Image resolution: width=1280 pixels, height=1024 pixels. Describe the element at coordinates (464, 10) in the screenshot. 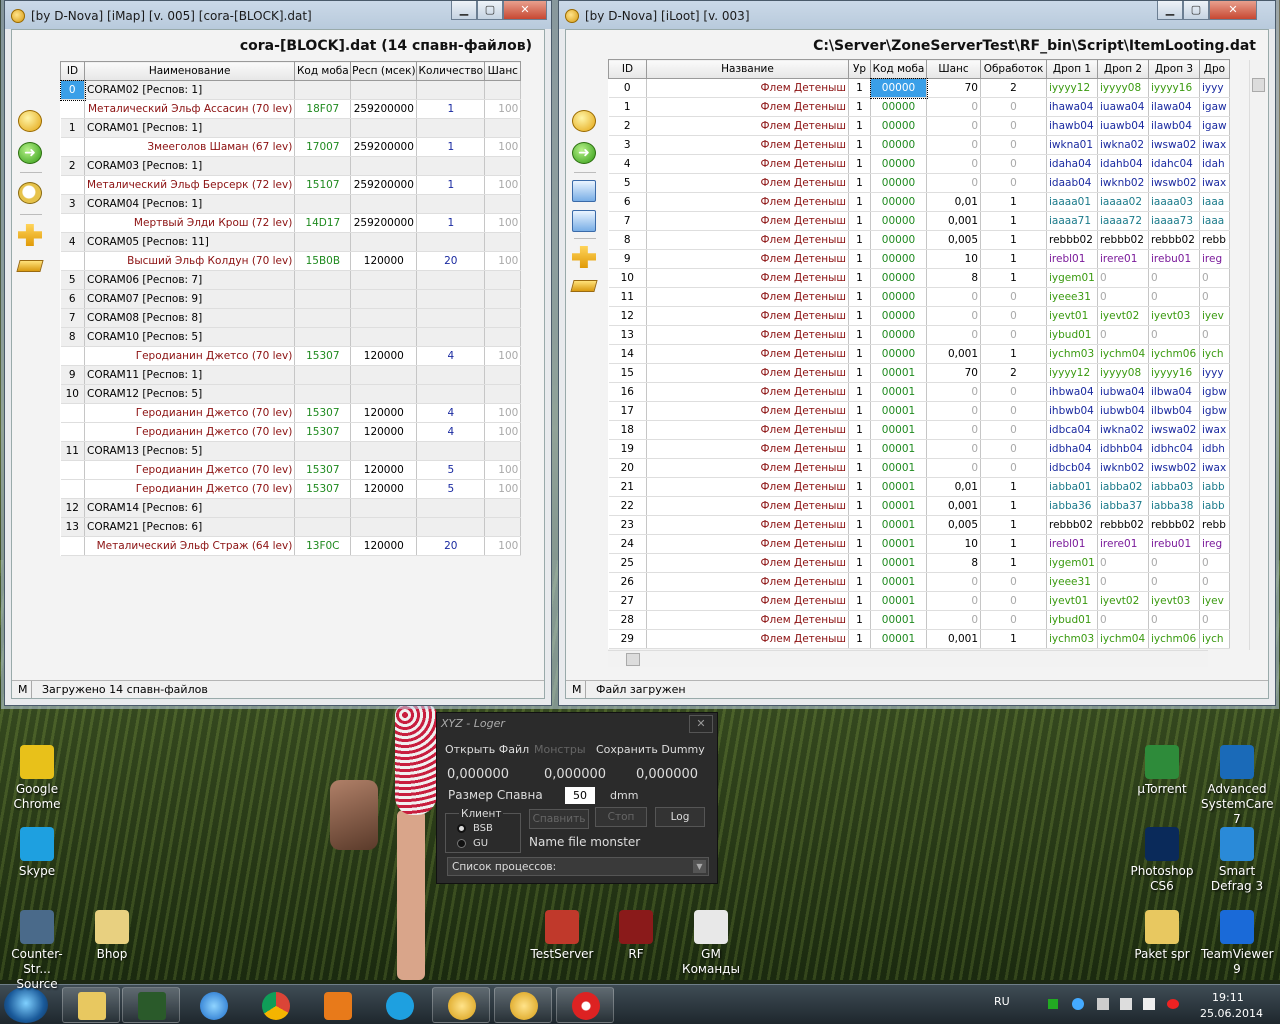

I see `minimize-button: ▁` at that location.